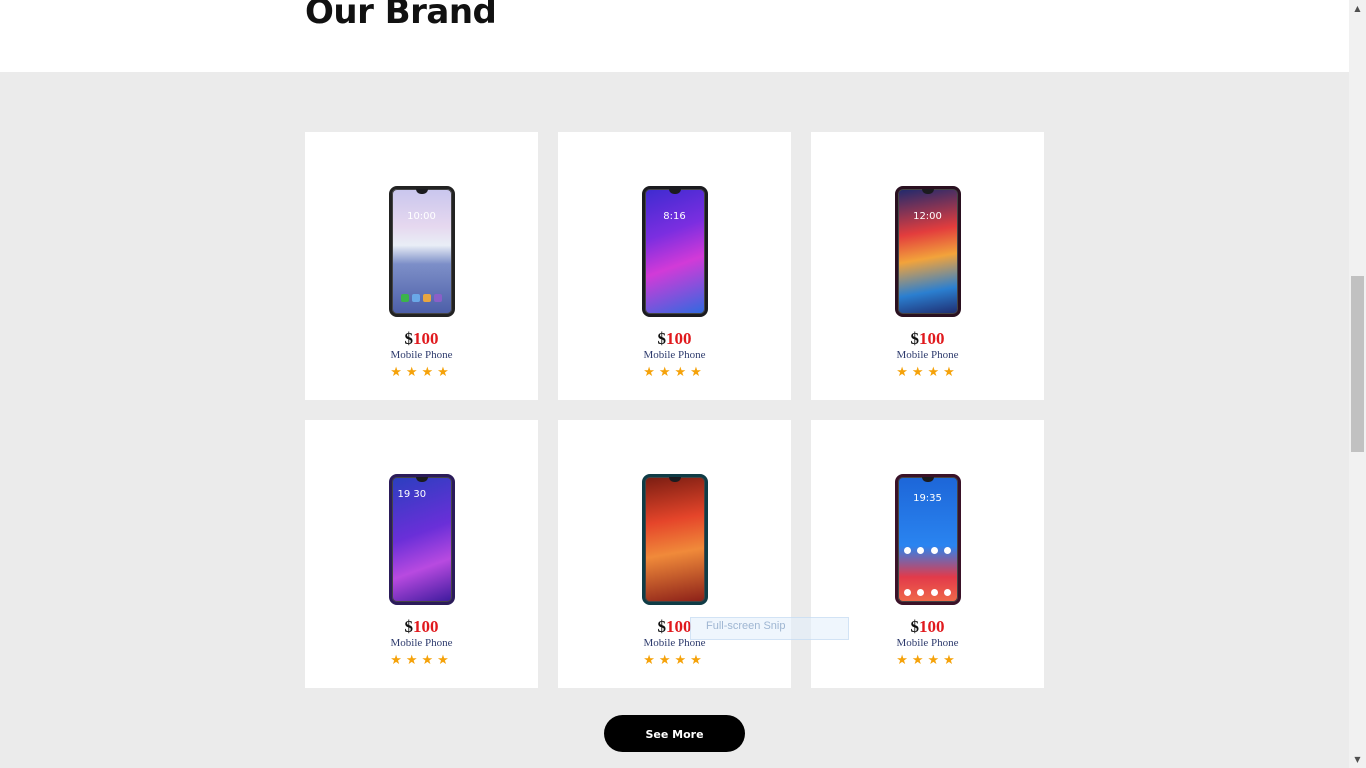 The image size is (1366, 768). What do you see at coordinates (1357, 759) in the screenshot?
I see `scroll-down-arrow-icon: ▼` at bounding box center [1357, 759].